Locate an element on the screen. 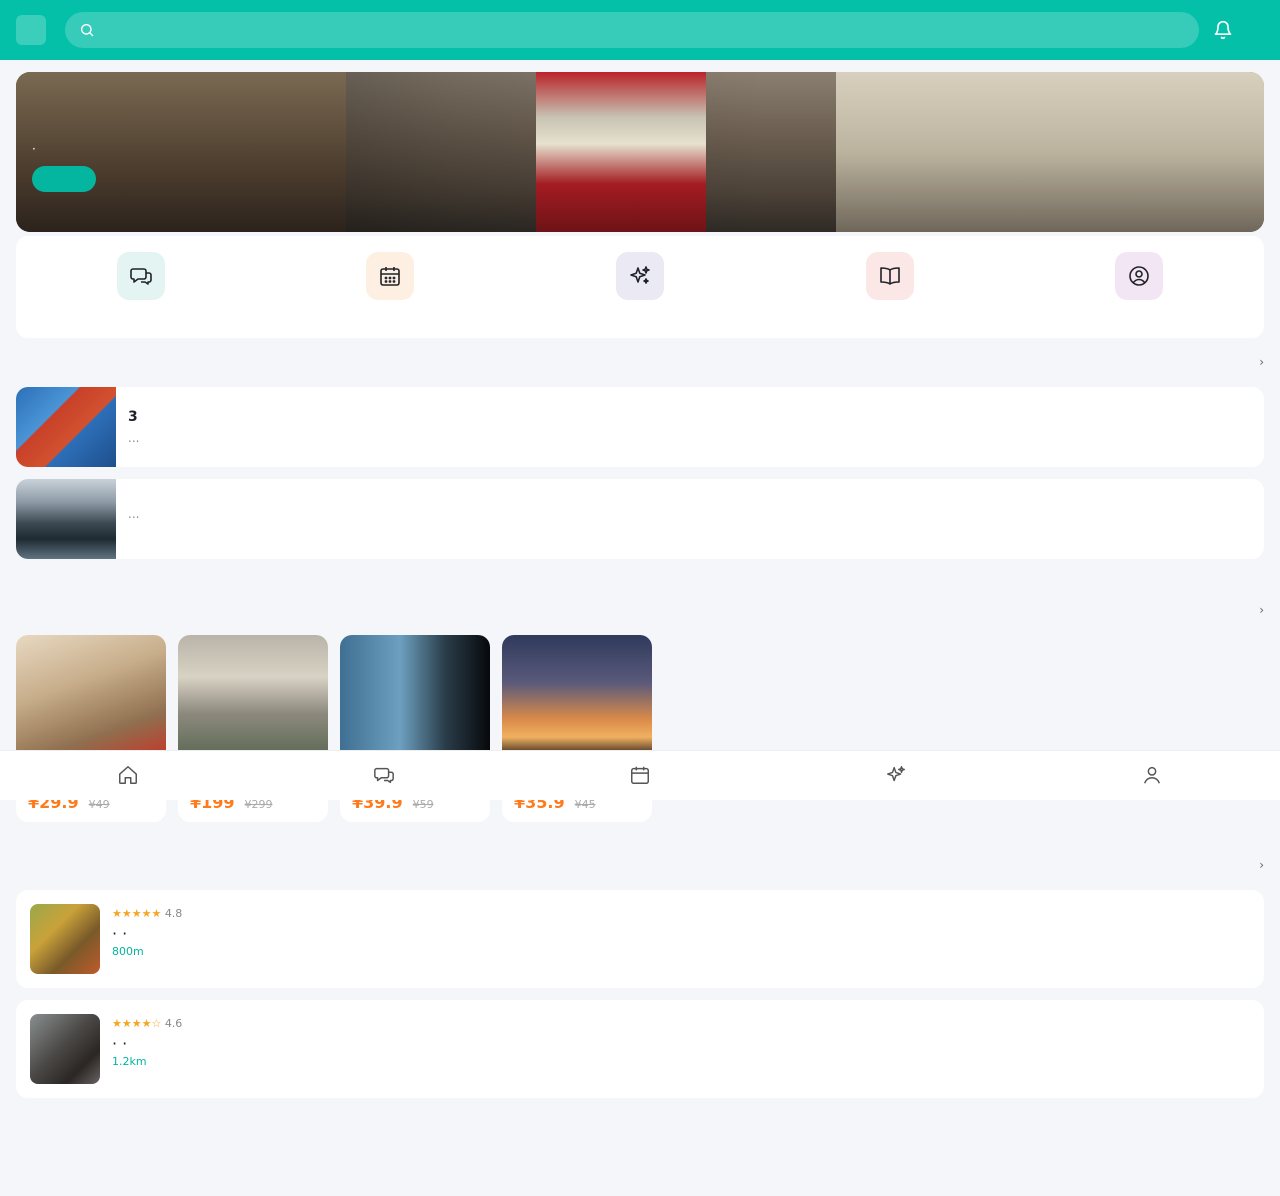 This screenshot has width=1280, height=1196. user-icon is located at coordinates (1152, 775).